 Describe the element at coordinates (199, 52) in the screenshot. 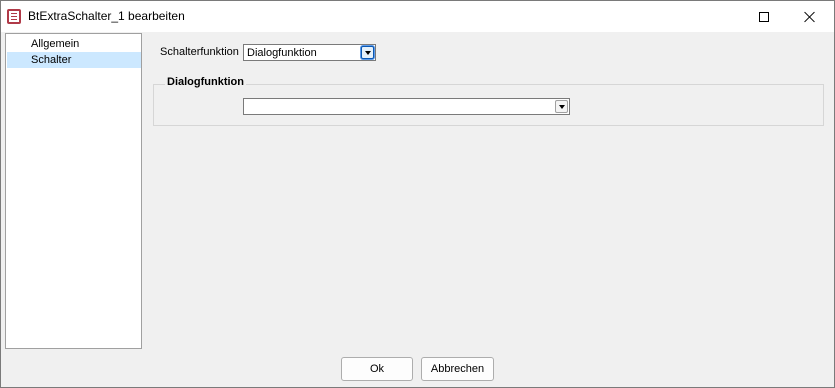

I see `schalterfunktion-label: Schalterfunktion` at that location.